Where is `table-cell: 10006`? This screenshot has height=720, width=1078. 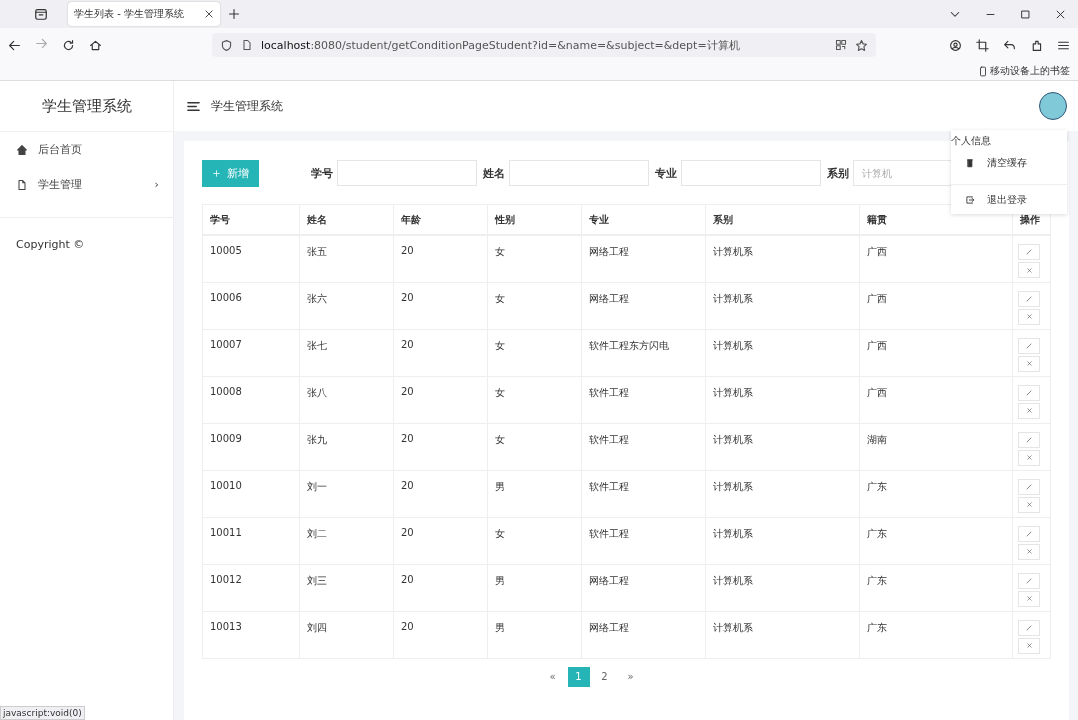
table-cell: 10006 is located at coordinates (251, 305).